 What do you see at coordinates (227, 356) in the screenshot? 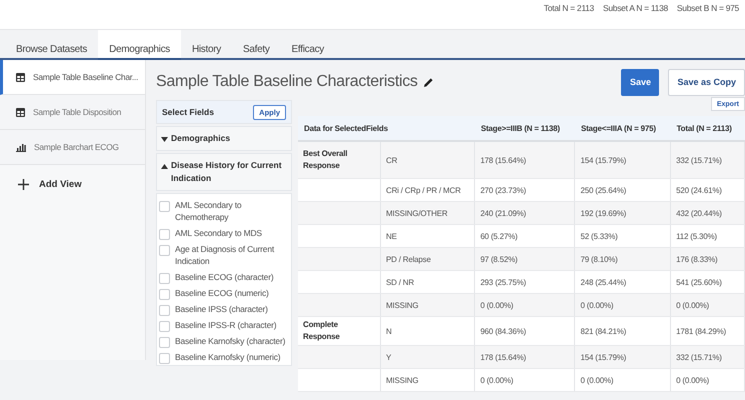
I see `field-label: Baseline Karnofsky (numeric)` at bounding box center [227, 356].